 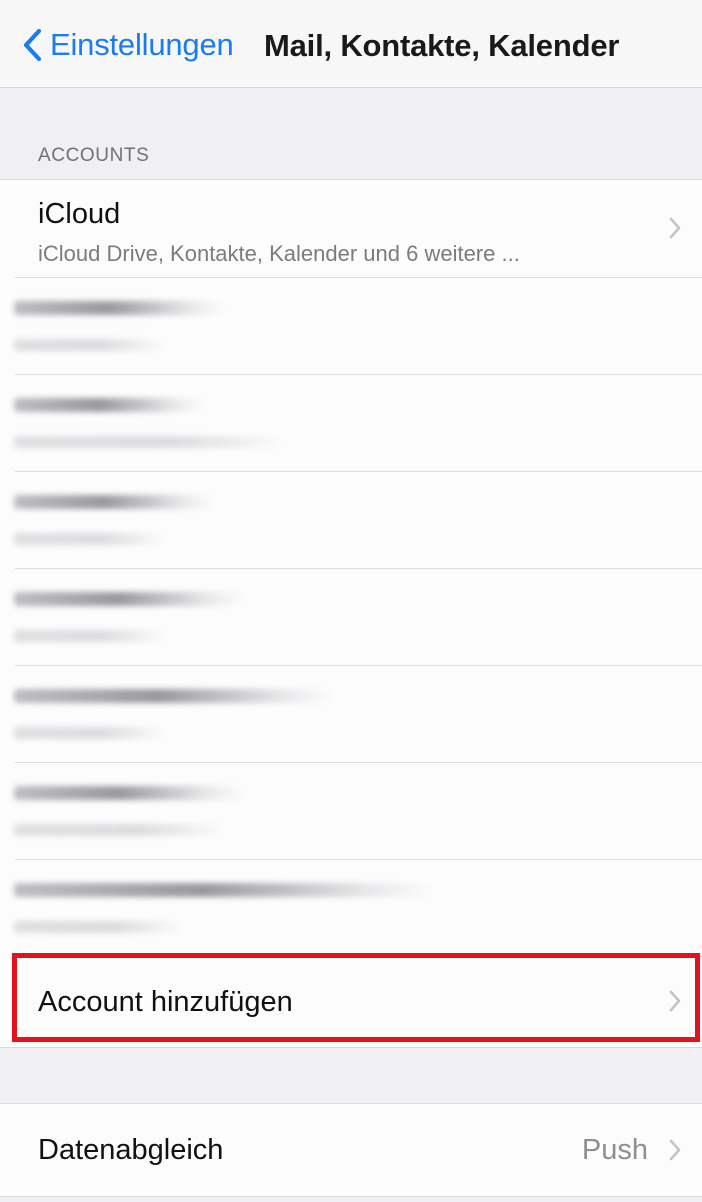 I want to click on back-button: Einstellungen, so click(x=128, y=45).